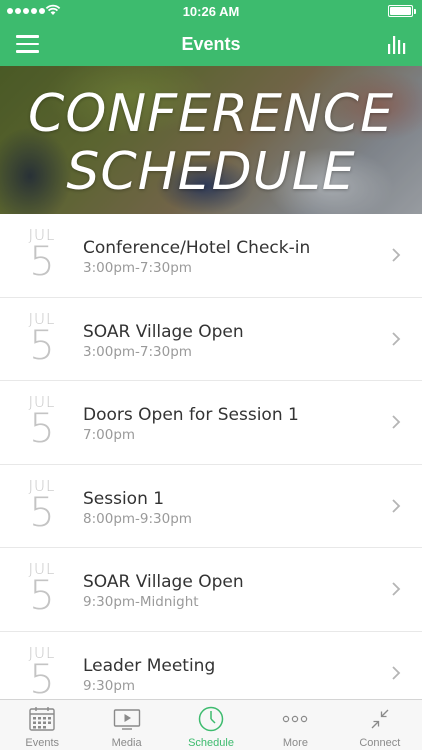 The height and width of the screenshot is (750, 422). What do you see at coordinates (295, 725) in the screenshot?
I see `tab-more: More` at bounding box center [295, 725].